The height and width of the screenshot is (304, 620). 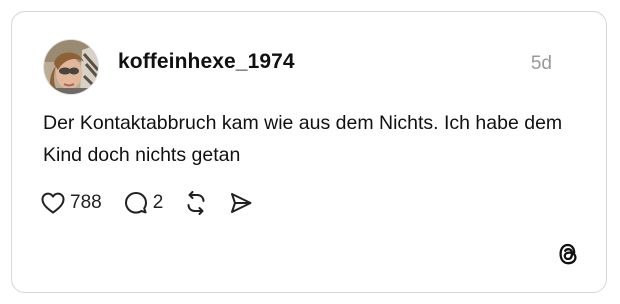 I want to click on send-icon, so click(x=241, y=203).